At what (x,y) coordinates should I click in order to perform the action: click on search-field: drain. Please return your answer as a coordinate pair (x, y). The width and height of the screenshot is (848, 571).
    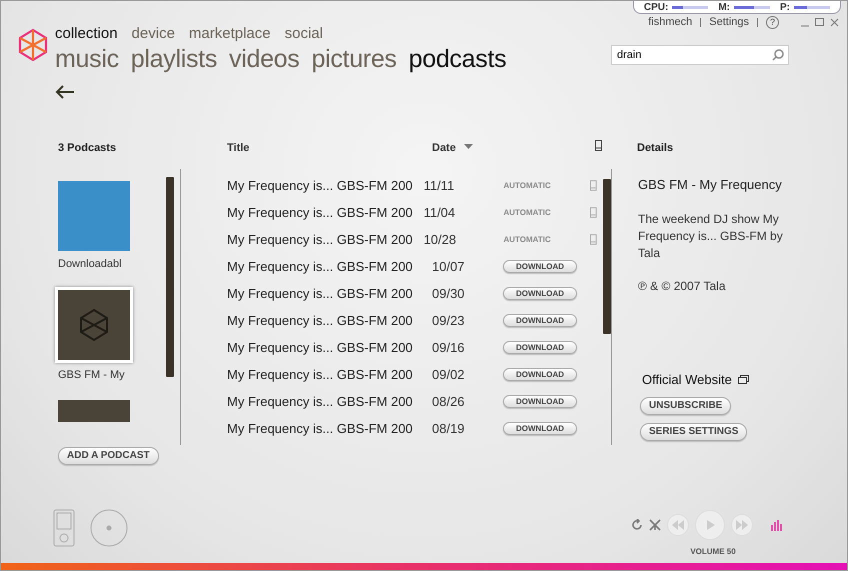
    Looking at the image, I should click on (700, 54).